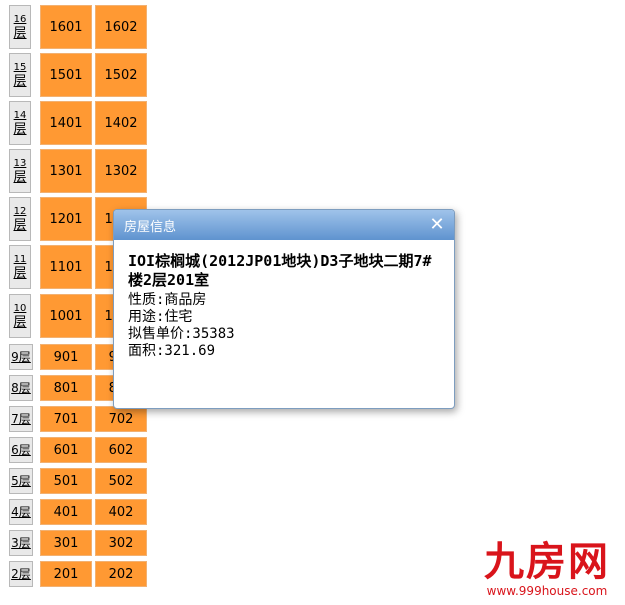  Describe the element at coordinates (66, 357) in the screenshot. I see `unit-cell: 901` at that location.